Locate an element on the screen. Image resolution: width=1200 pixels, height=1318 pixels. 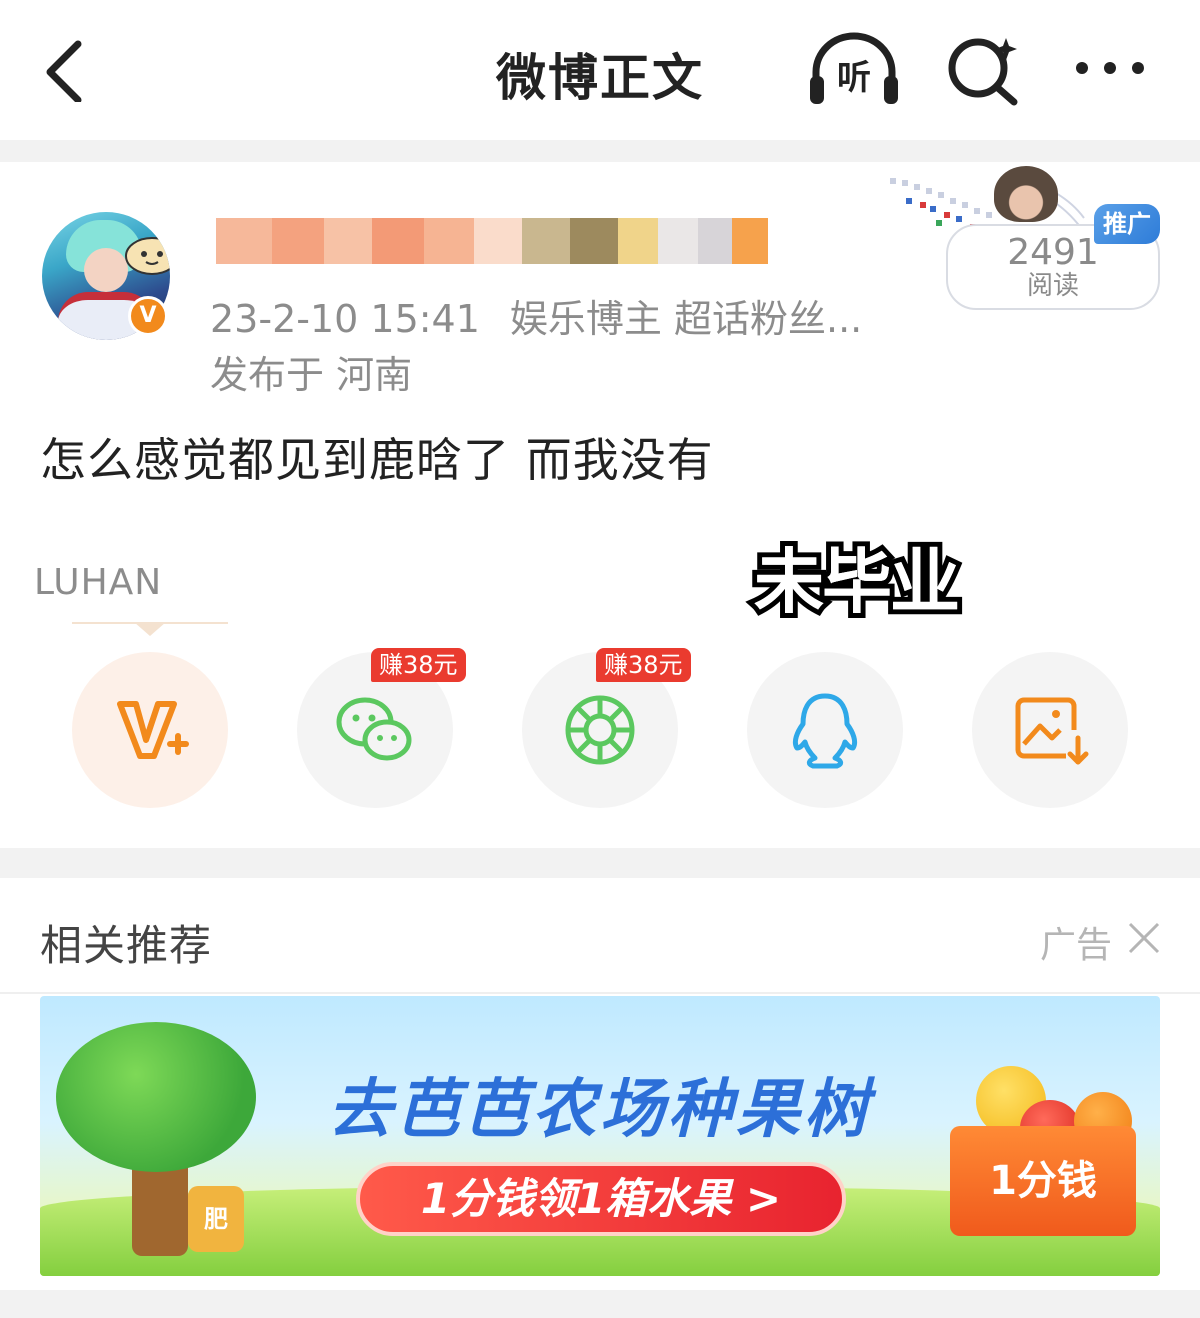
share-vplus-button is located at coordinates (150, 730).